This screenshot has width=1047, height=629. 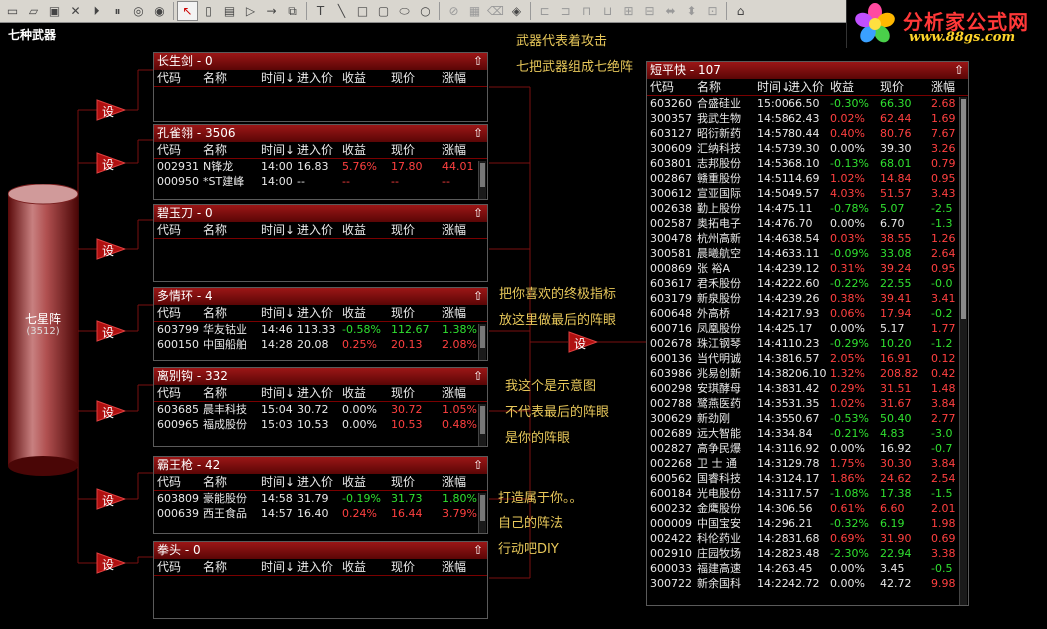 What do you see at coordinates (320, 133) in the screenshot?
I see `panel-title-bar: 孔雀翎 - 3506 ⇧` at bounding box center [320, 133].